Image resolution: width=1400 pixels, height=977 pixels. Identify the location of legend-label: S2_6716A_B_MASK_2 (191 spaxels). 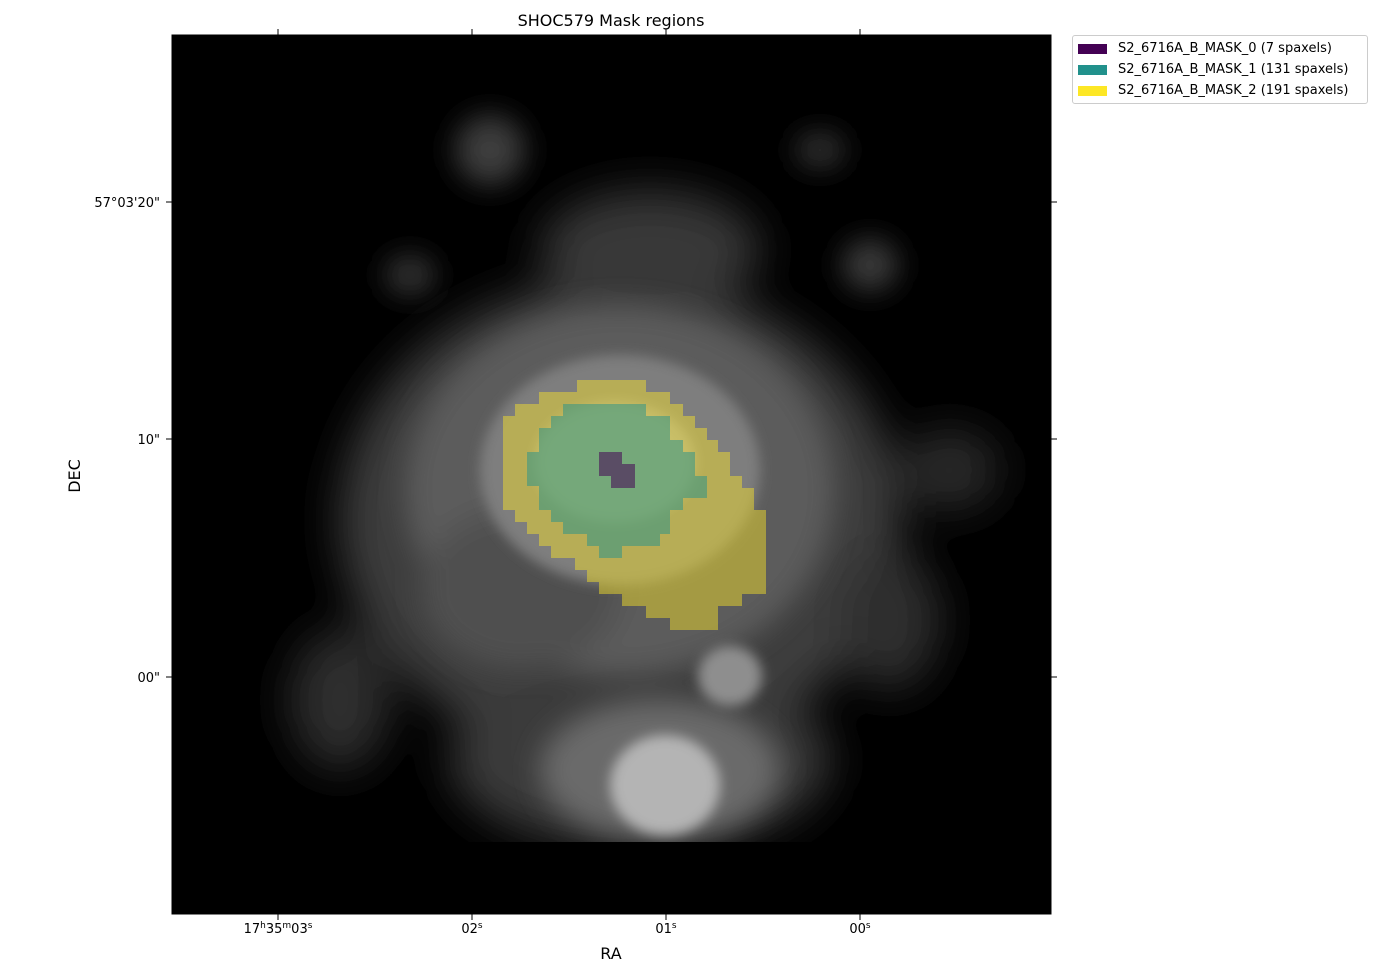
(1233, 90).